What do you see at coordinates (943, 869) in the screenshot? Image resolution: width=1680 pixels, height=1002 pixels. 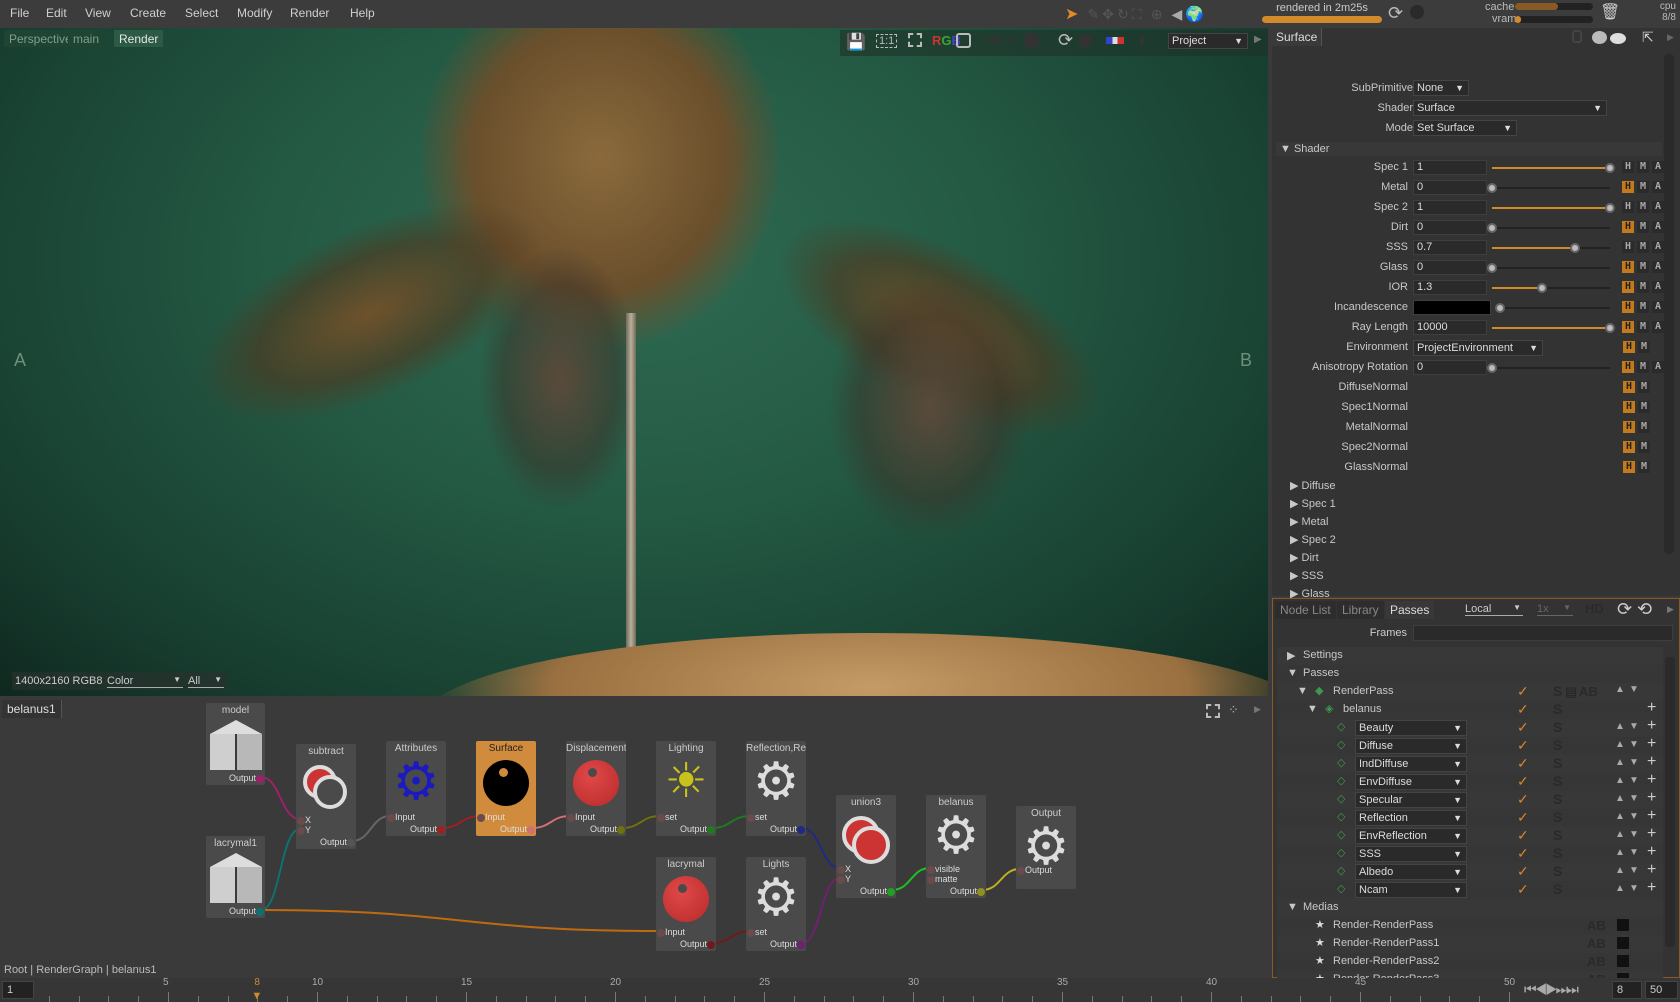 I see `input-port-visible: visible` at bounding box center [943, 869].